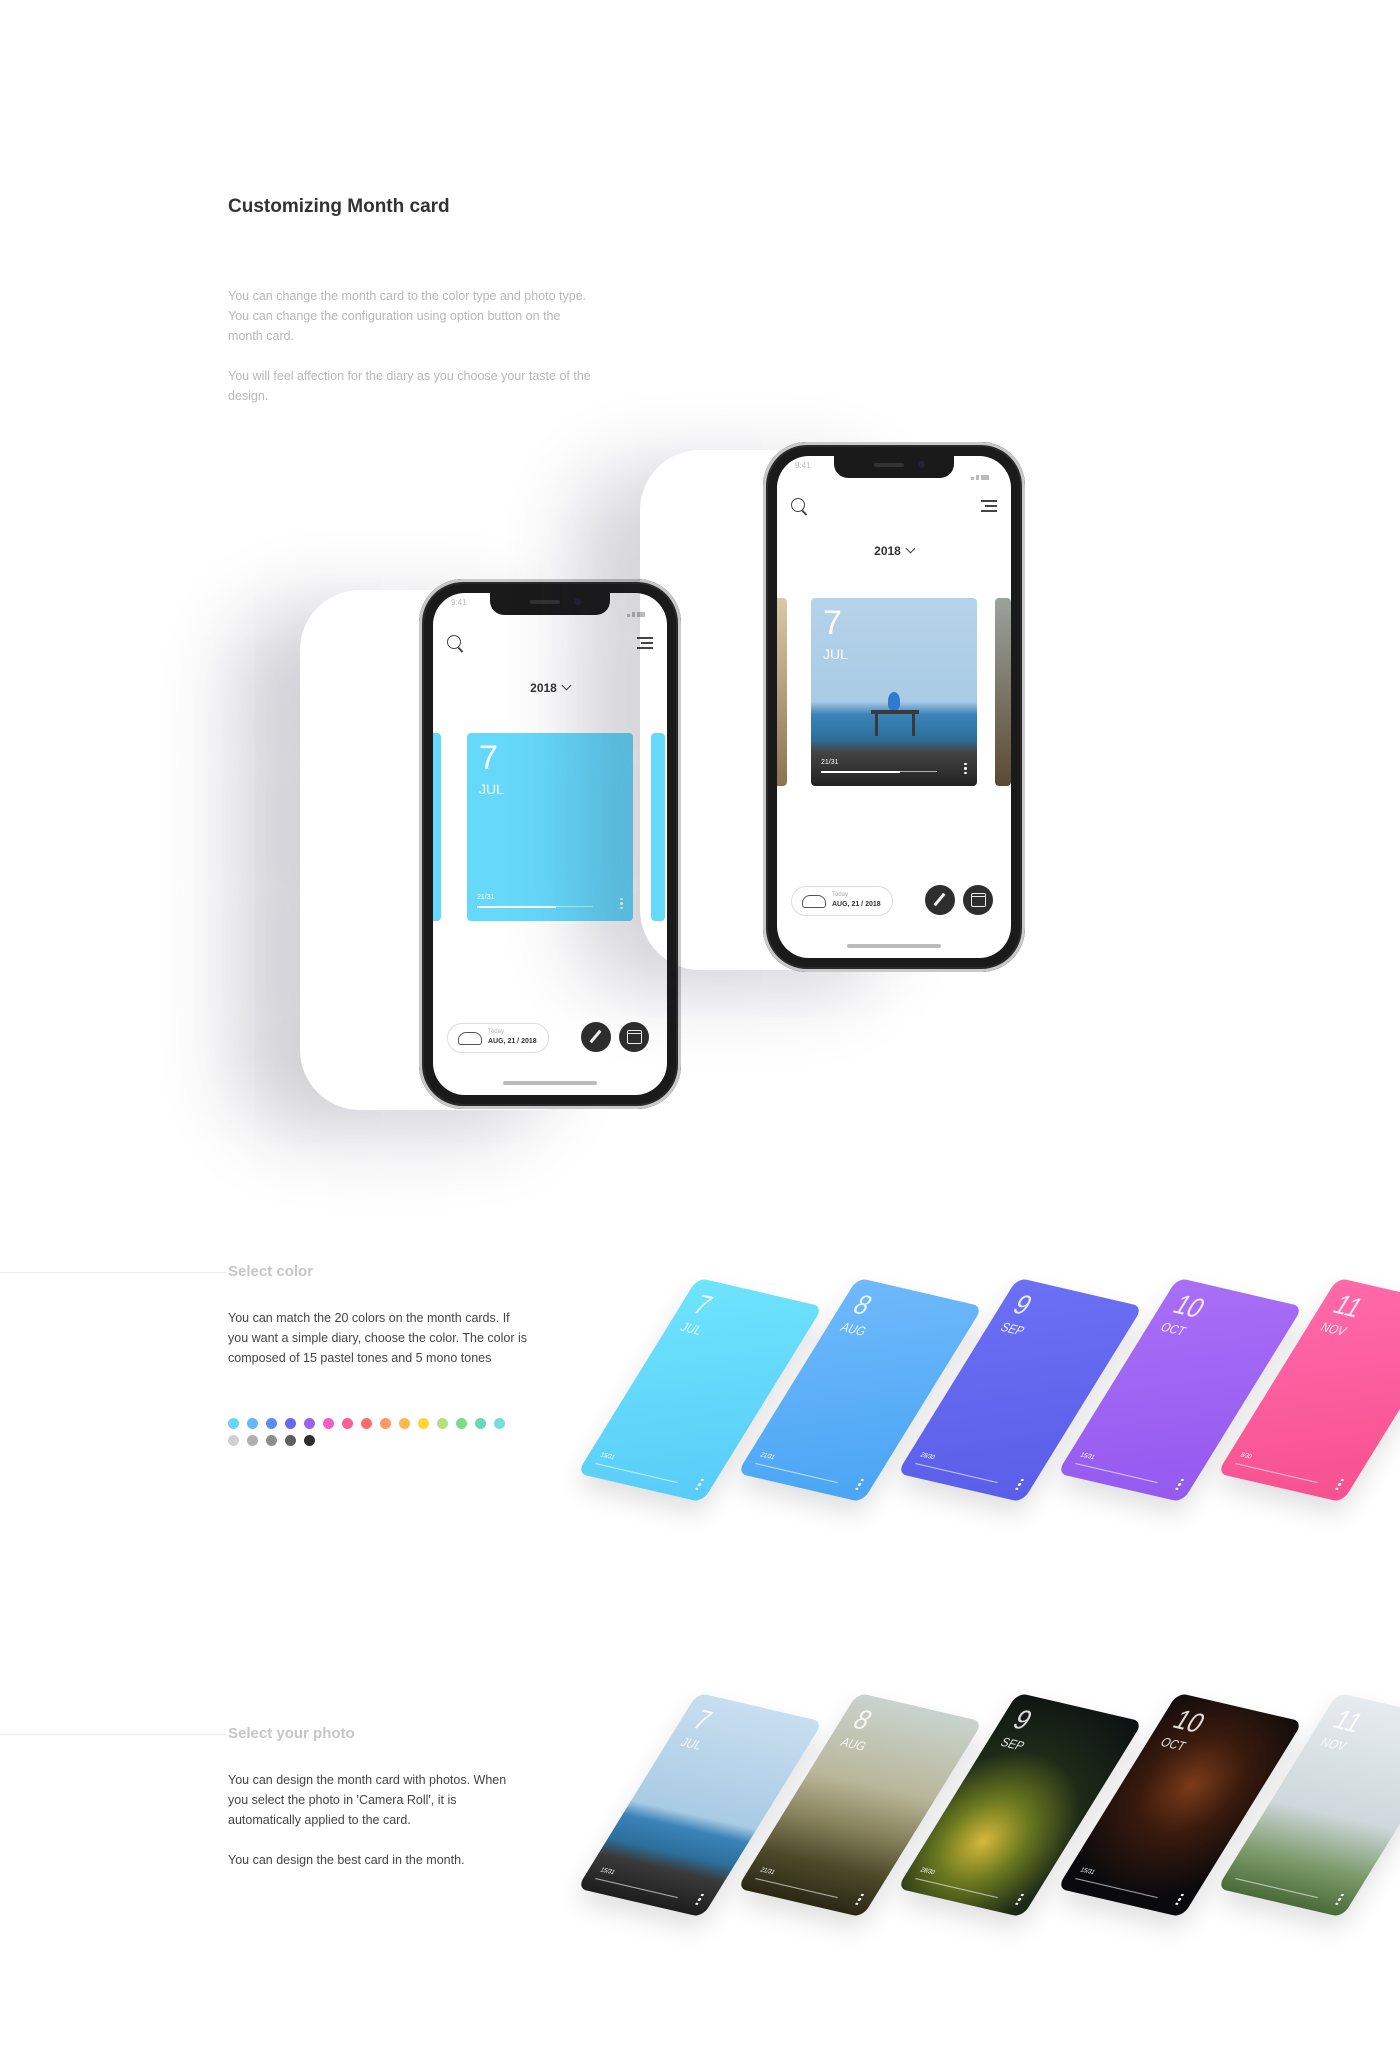 The width and height of the screenshot is (1400, 2065). Describe the element at coordinates (989, 506) in the screenshot. I see `menu-icon` at that location.